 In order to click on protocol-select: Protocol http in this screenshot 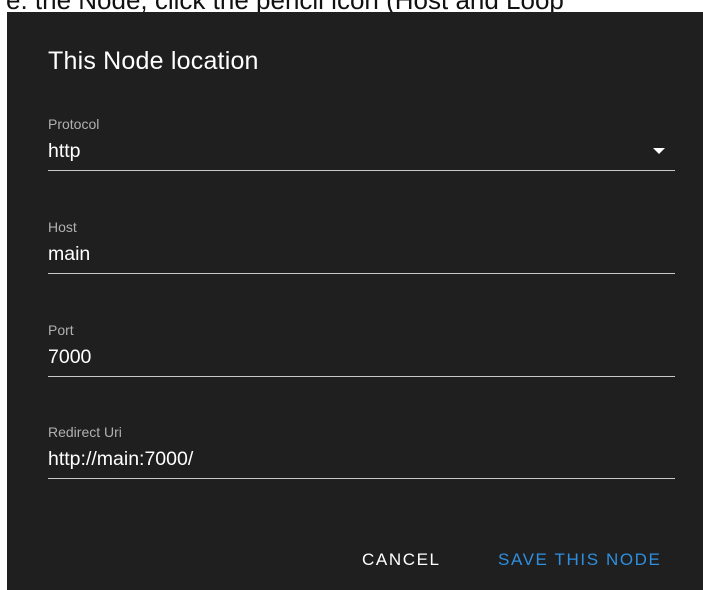, I will do `click(361, 147)`.